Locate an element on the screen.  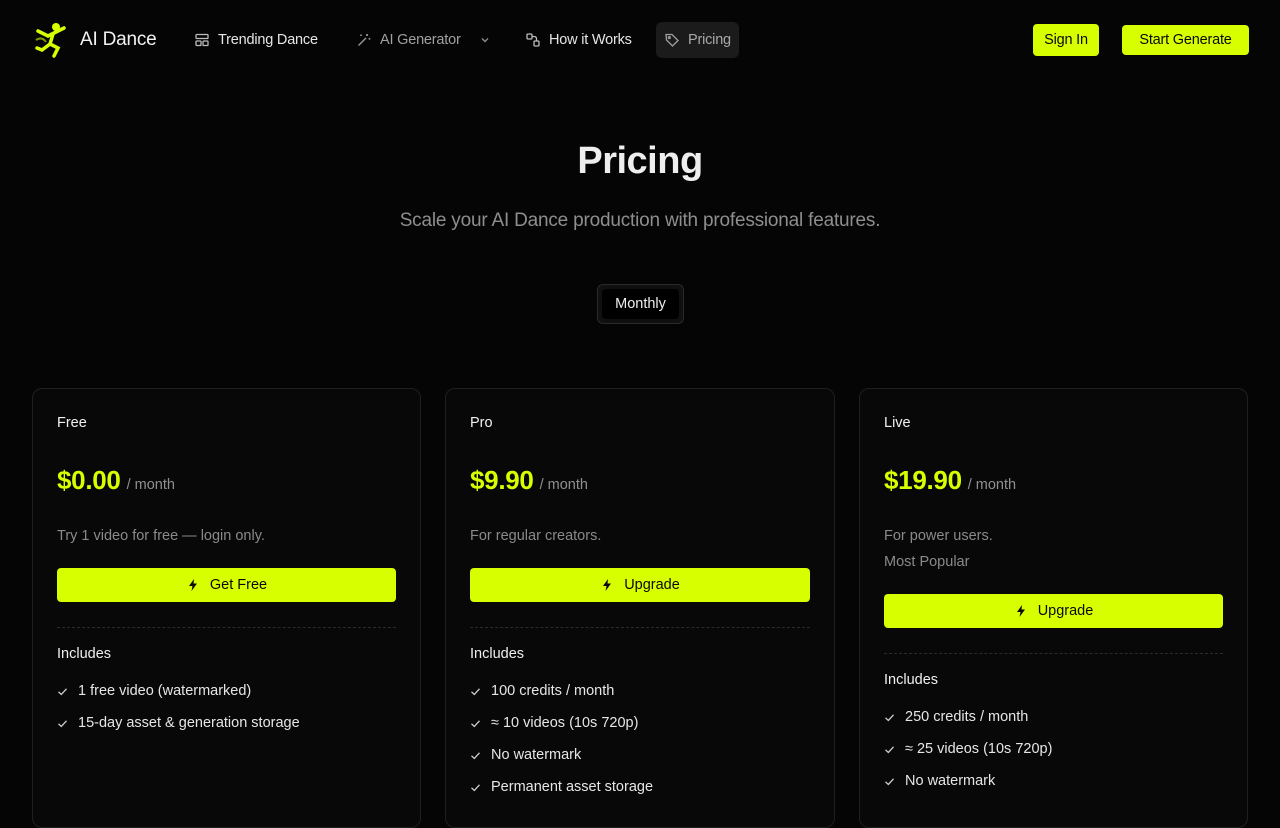
list-item: ≈ 25 videos (10s 720p) is located at coordinates (968, 749).